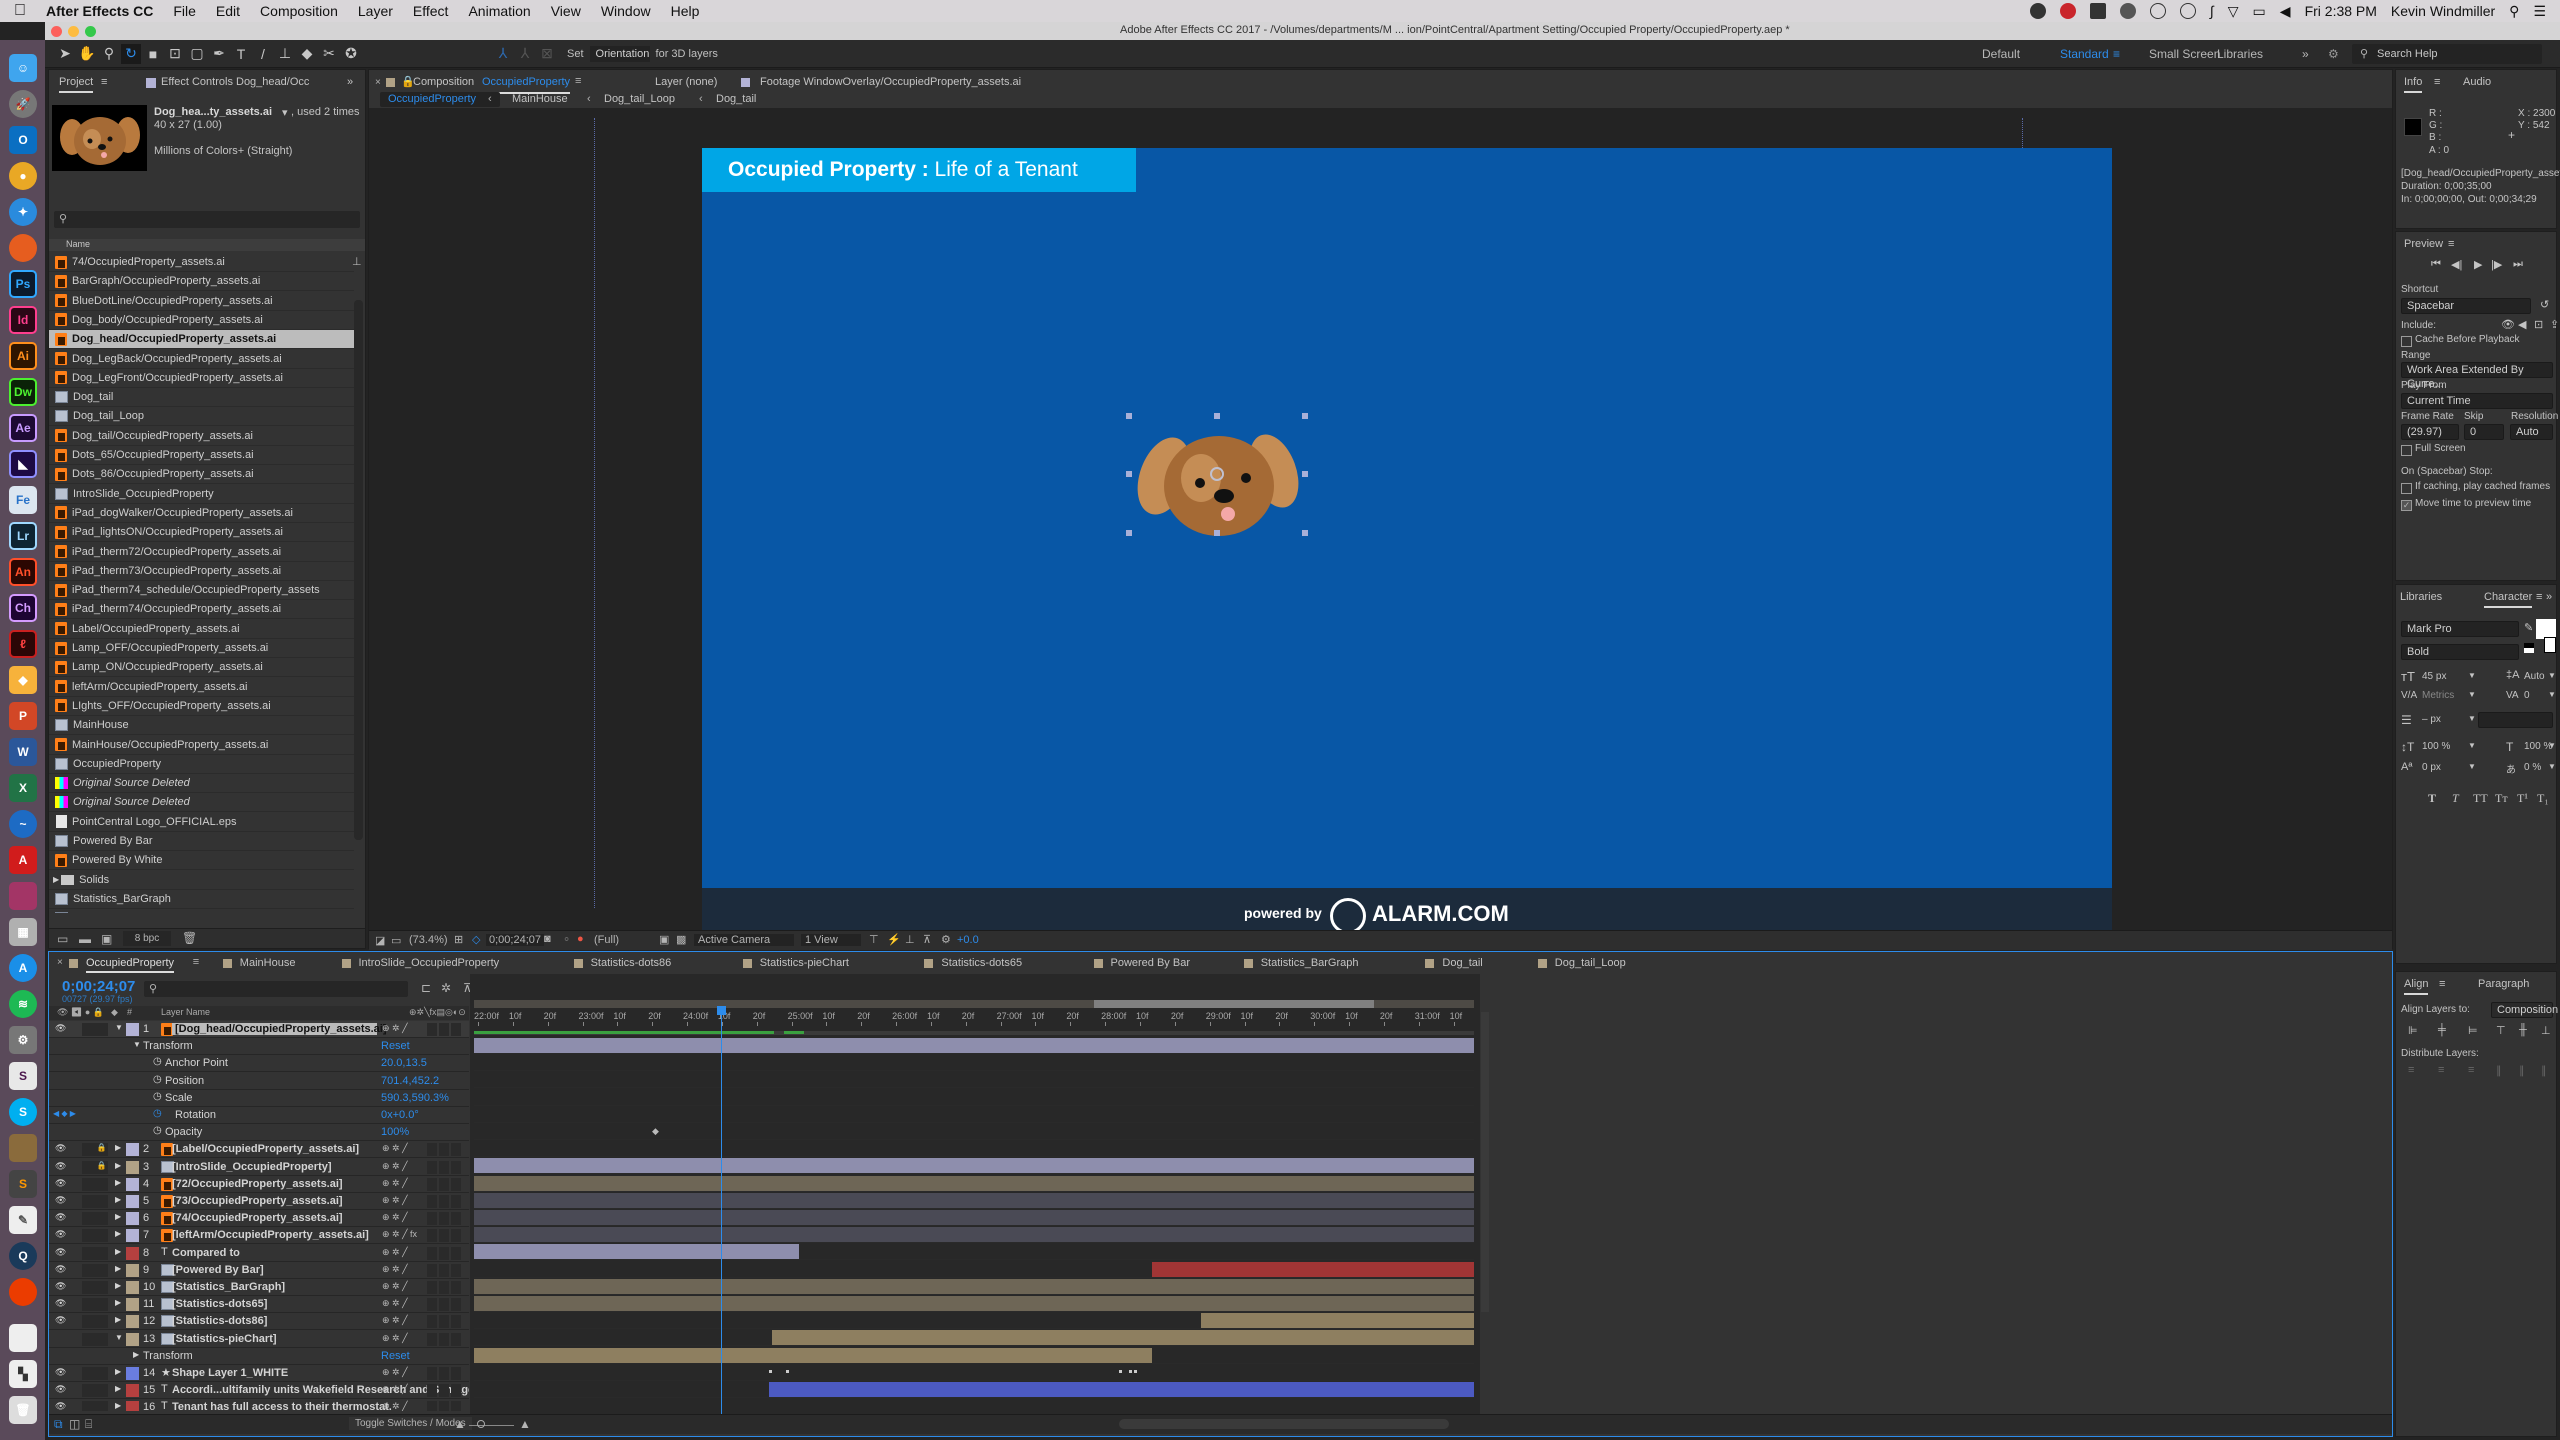 The image size is (2560, 1440). I want to click on clone-stamp-tool-icon: ⊥, so click(285, 54).